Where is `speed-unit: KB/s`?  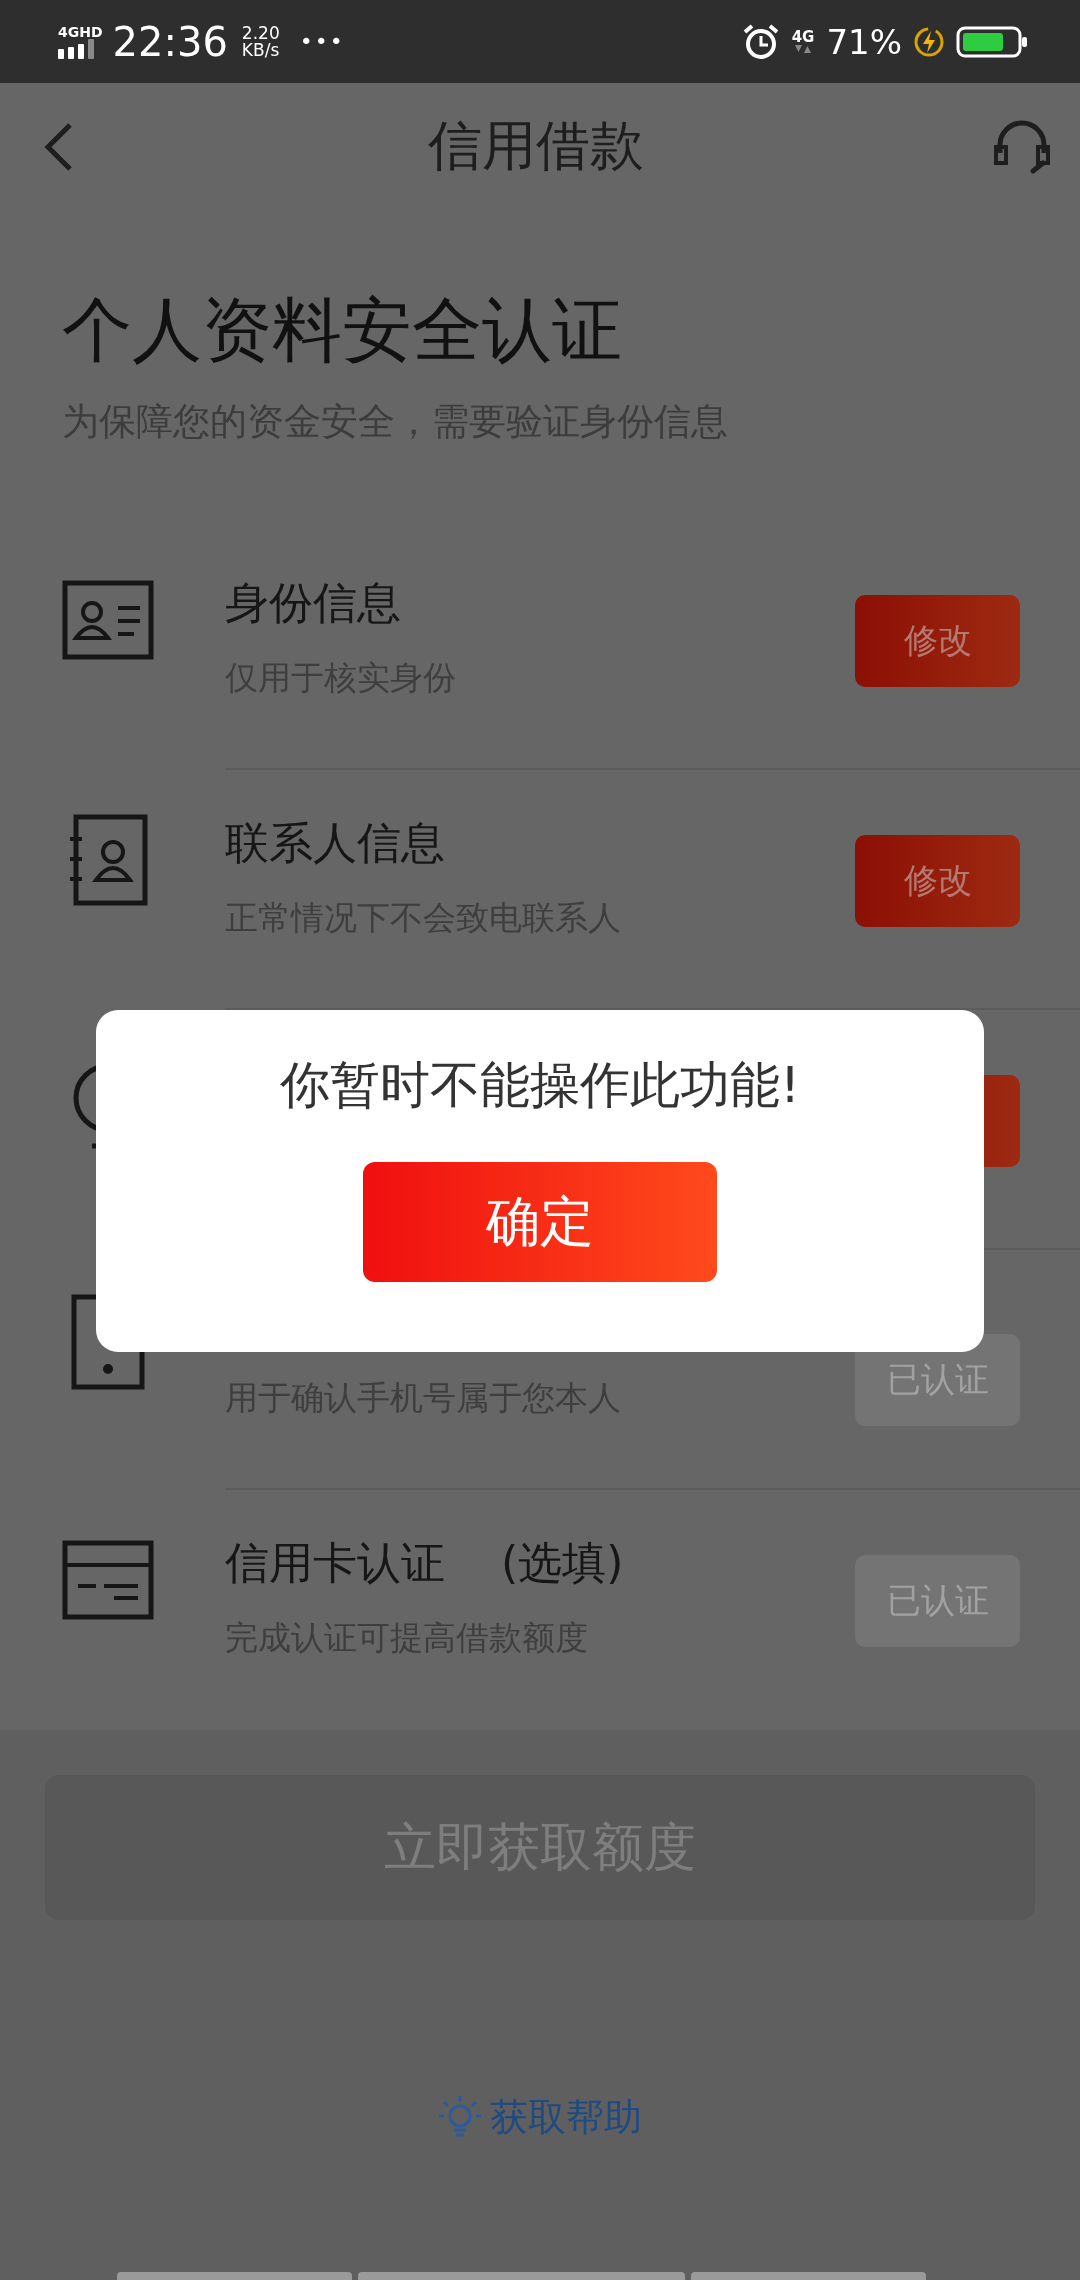
speed-unit: KB/s is located at coordinates (260, 50).